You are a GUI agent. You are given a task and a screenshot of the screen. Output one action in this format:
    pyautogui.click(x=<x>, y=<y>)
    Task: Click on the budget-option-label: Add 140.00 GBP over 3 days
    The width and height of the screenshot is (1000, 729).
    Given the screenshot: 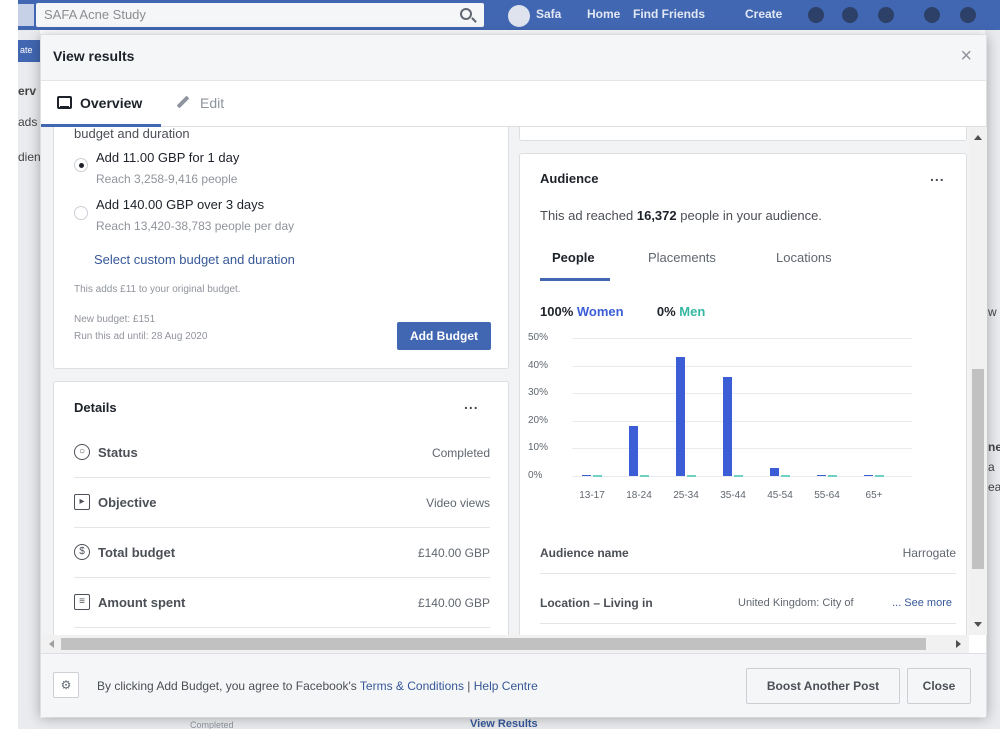 What is the action you would take?
    pyautogui.click(x=180, y=204)
    